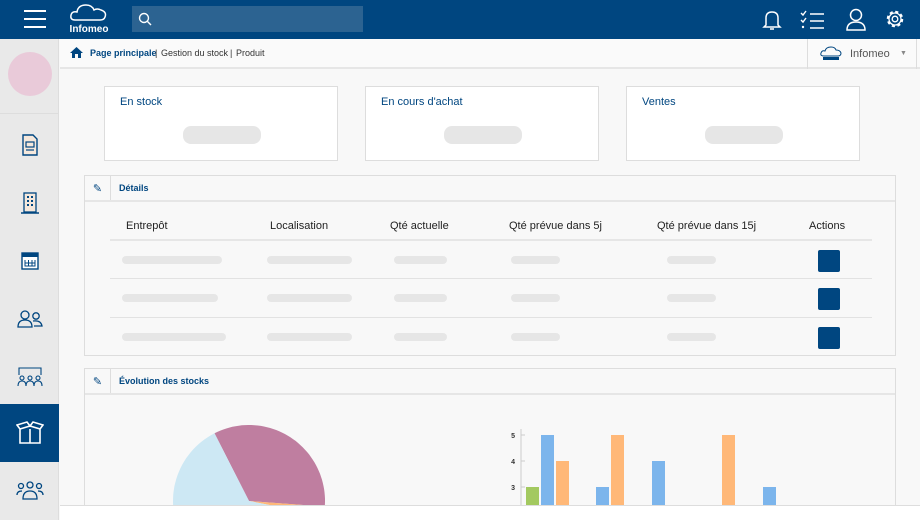 The image size is (920, 520). Describe the element at coordinates (772, 20) in the screenshot. I see `bell-icon` at that location.